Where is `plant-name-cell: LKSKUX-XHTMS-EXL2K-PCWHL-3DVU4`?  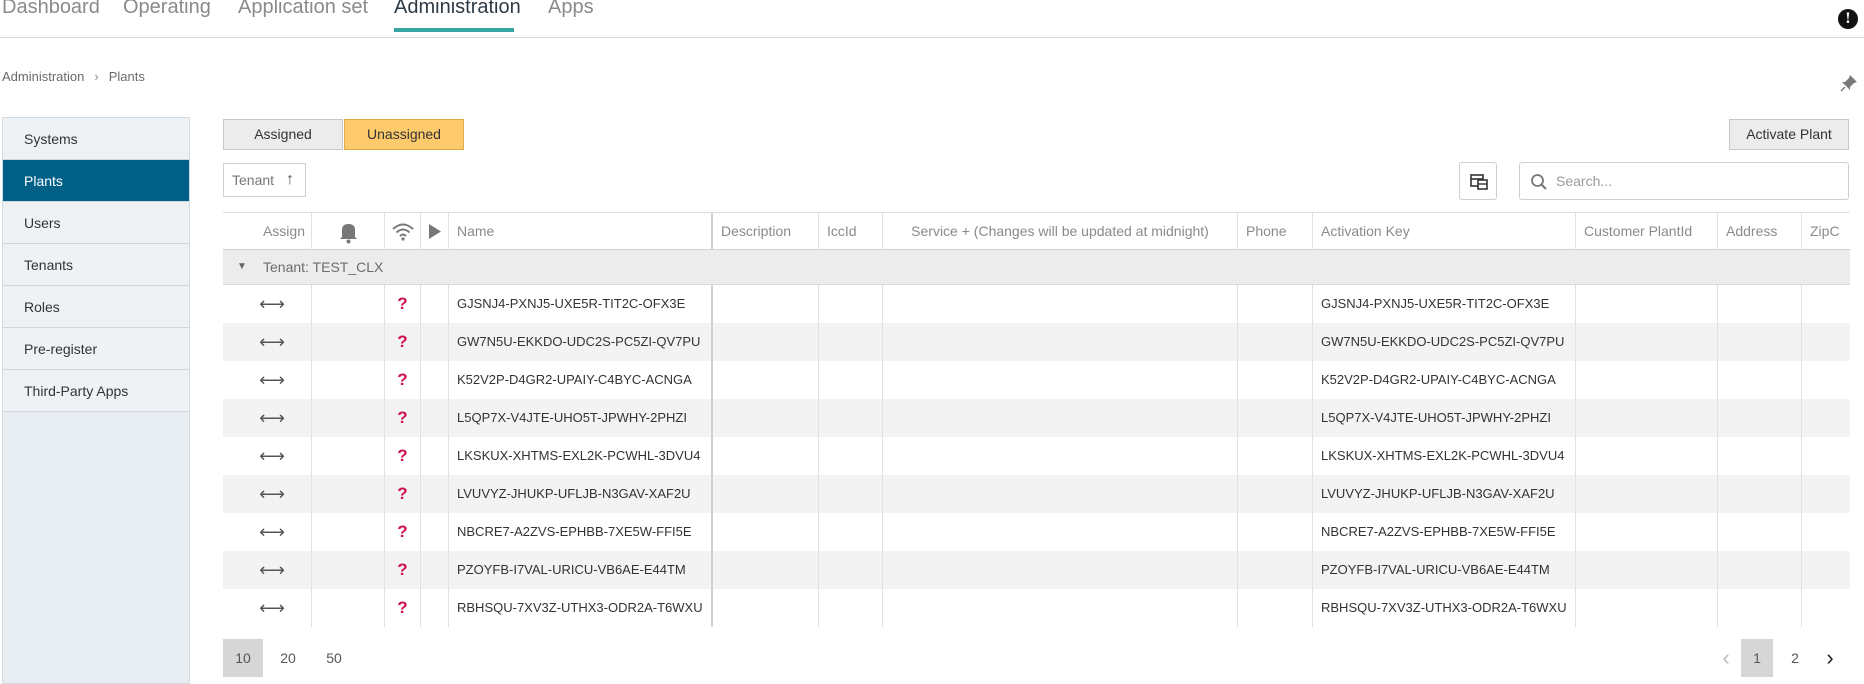 plant-name-cell: LKSKUX-XHTMS-EXL2K-PCWHL-3DVU4 is located at coordinates (581, 456).